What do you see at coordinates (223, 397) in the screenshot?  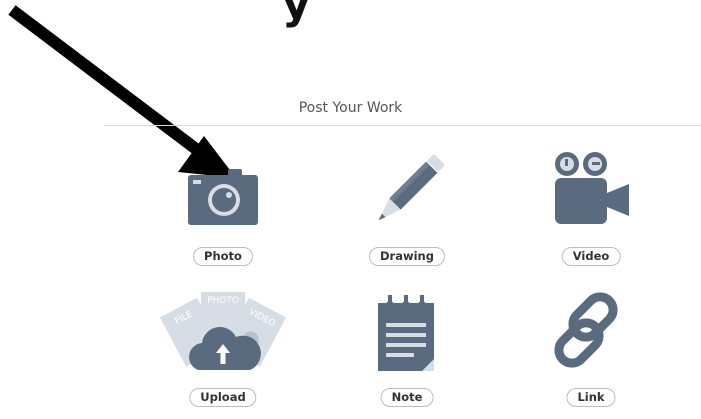 I see `upload-button: Upload` at bounding box center [223, 397].